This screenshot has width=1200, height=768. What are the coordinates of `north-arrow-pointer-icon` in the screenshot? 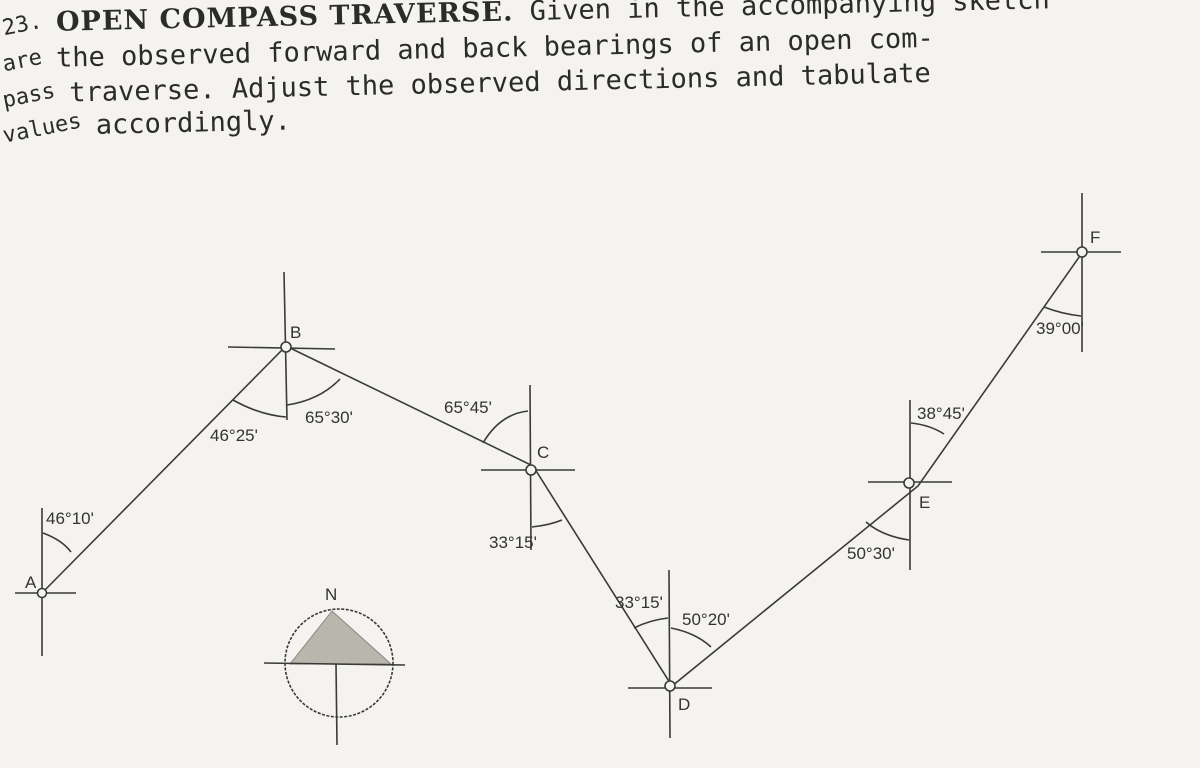 It's located at (340, 637).